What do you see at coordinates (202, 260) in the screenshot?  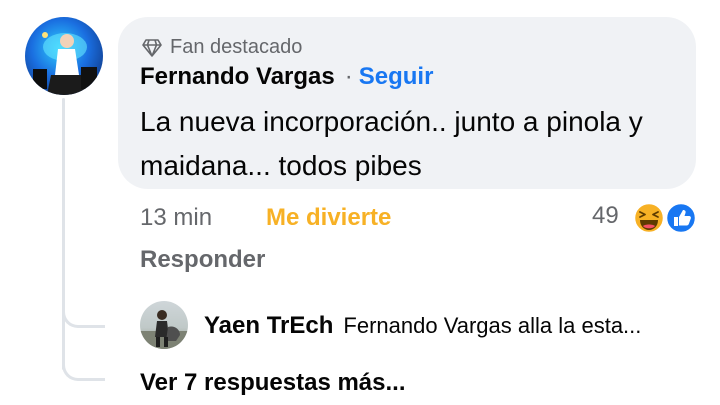 I see `reply-button: Responder` at bounding box center [202, 260].